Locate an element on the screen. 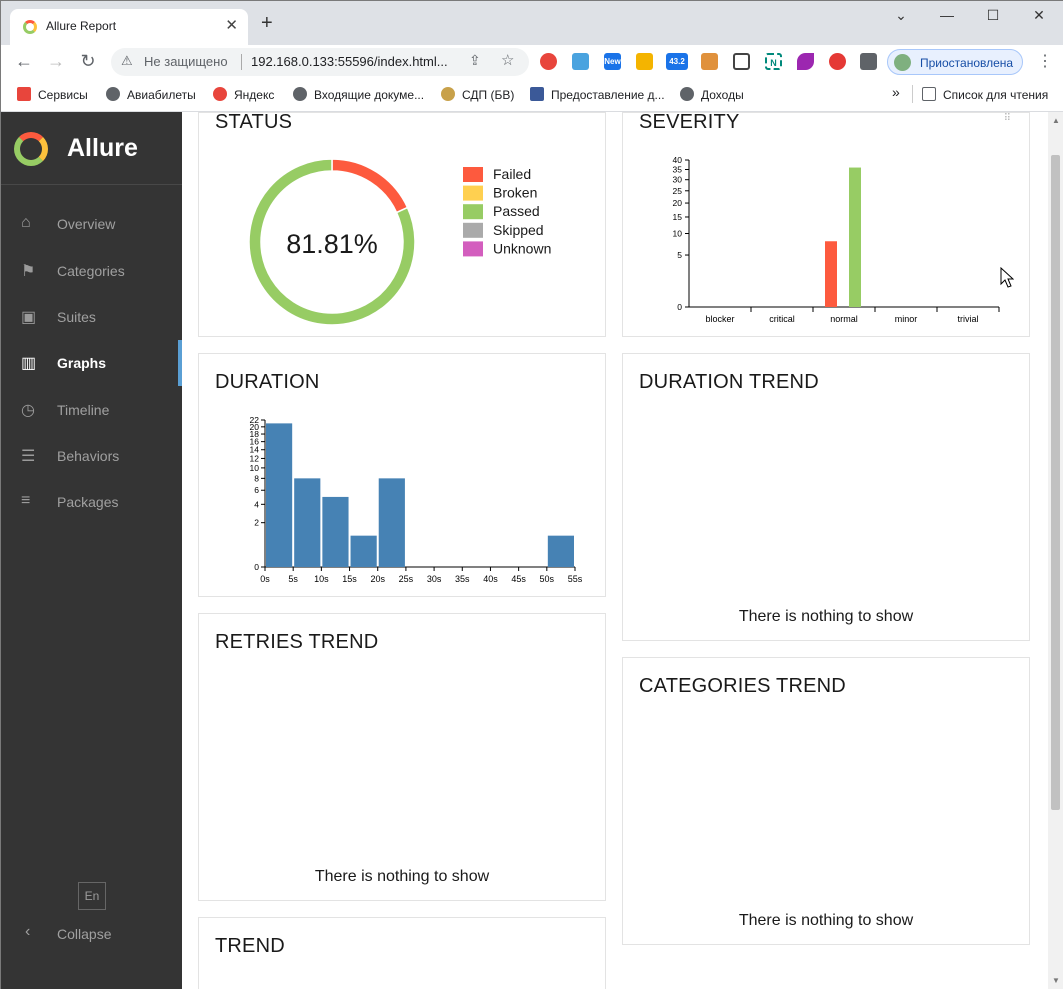 The image size is (1063, 989). sidebar-item-graphs: ▥ Graphs is located at coordinates (91, 363).